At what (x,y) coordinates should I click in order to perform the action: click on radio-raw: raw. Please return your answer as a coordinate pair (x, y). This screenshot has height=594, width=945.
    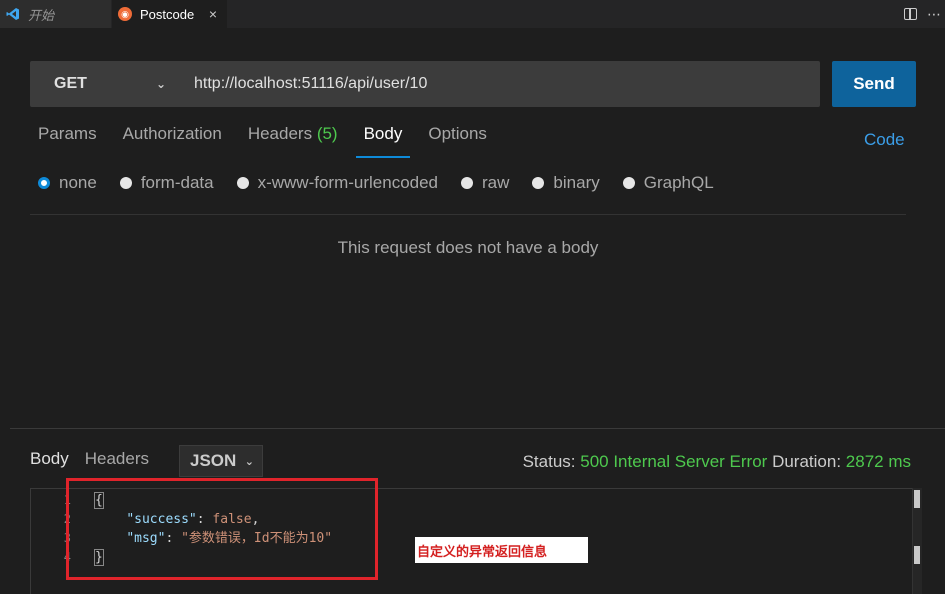
    Looking at the image, I should click on (485, 183).